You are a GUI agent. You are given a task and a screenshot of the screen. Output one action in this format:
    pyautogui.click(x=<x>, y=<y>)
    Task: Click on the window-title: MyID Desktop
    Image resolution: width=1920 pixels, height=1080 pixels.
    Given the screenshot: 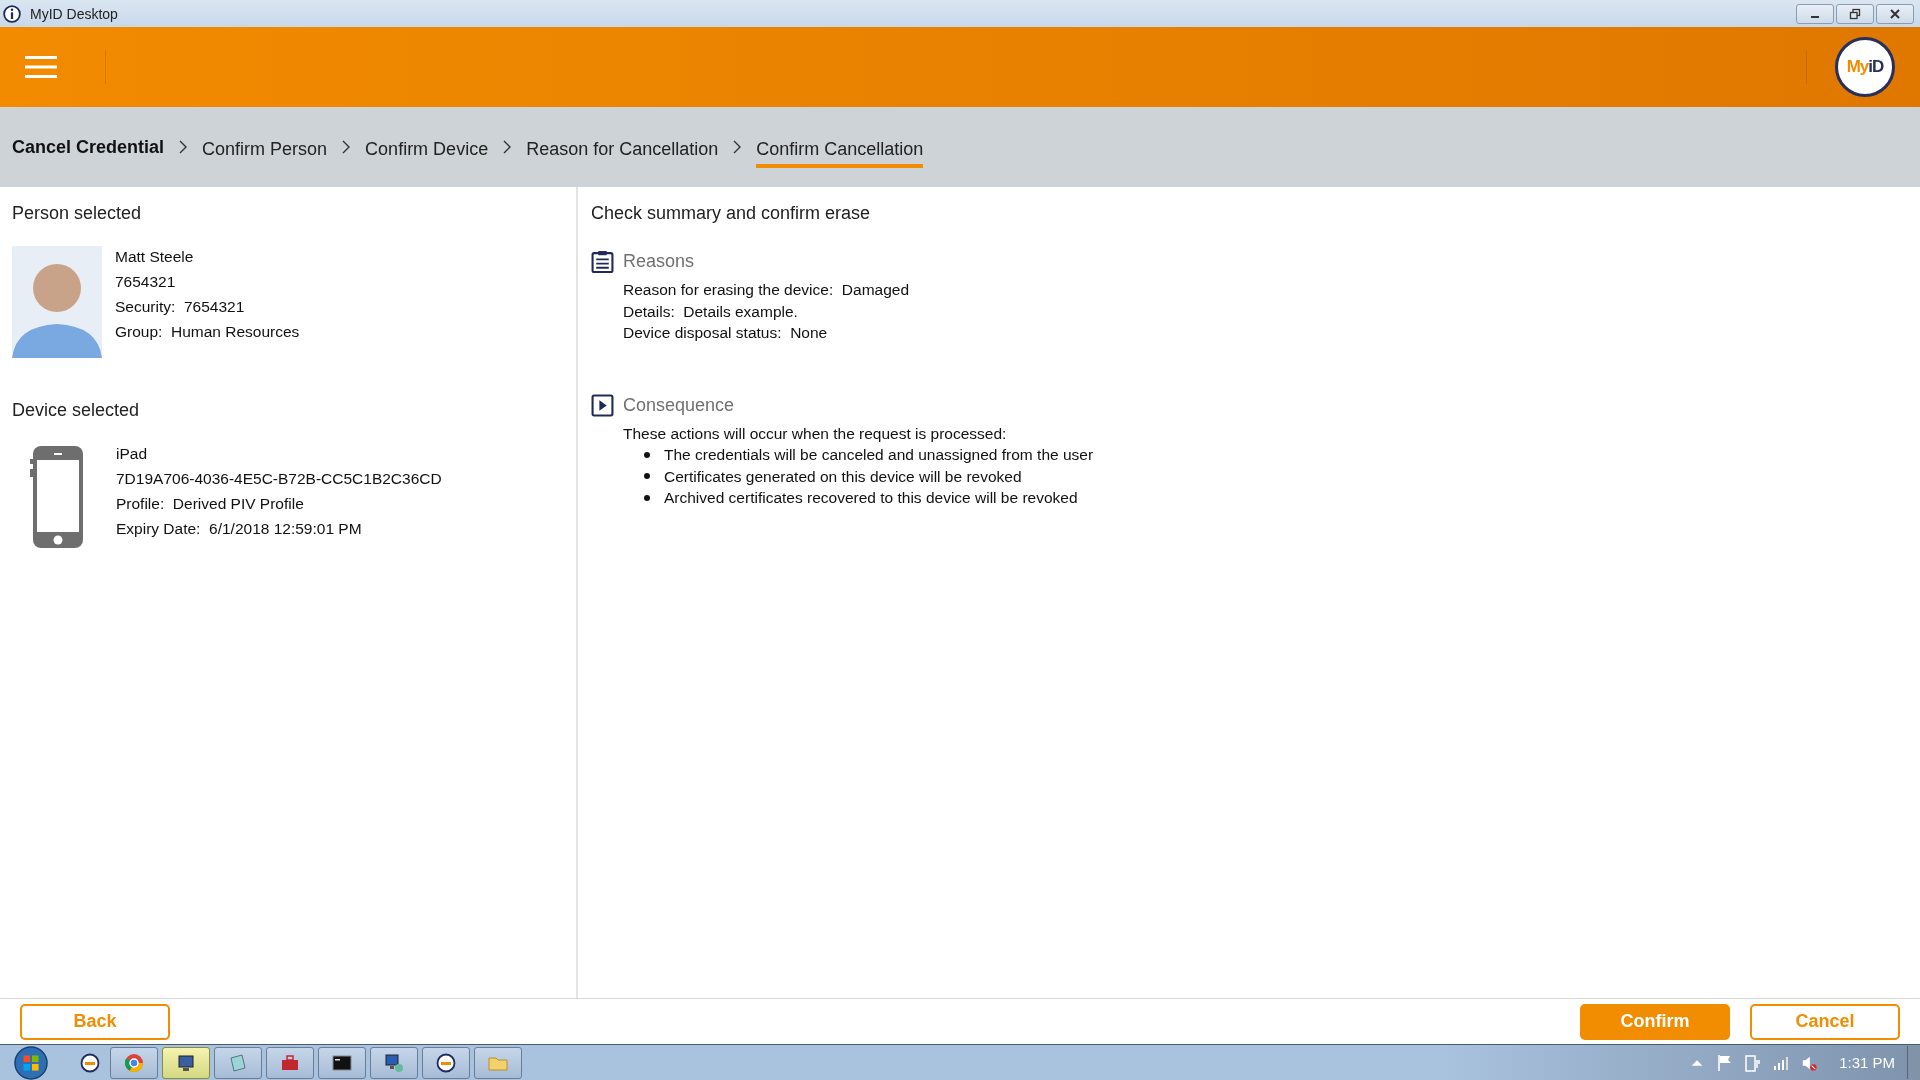 What is the action you would take?
    pyautogui.click(x=74, y=13)
    